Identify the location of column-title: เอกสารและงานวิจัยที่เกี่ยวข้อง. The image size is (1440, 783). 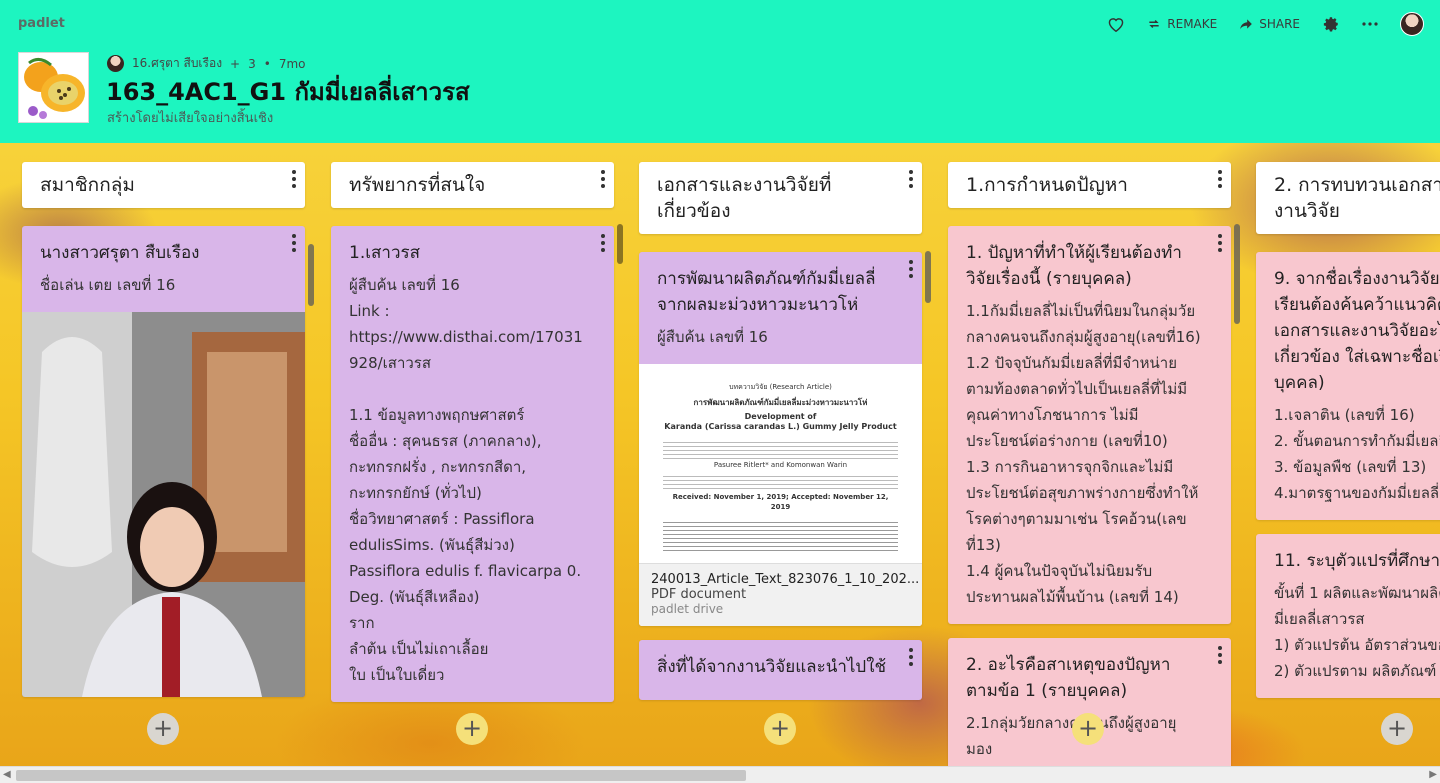
(744, 198).